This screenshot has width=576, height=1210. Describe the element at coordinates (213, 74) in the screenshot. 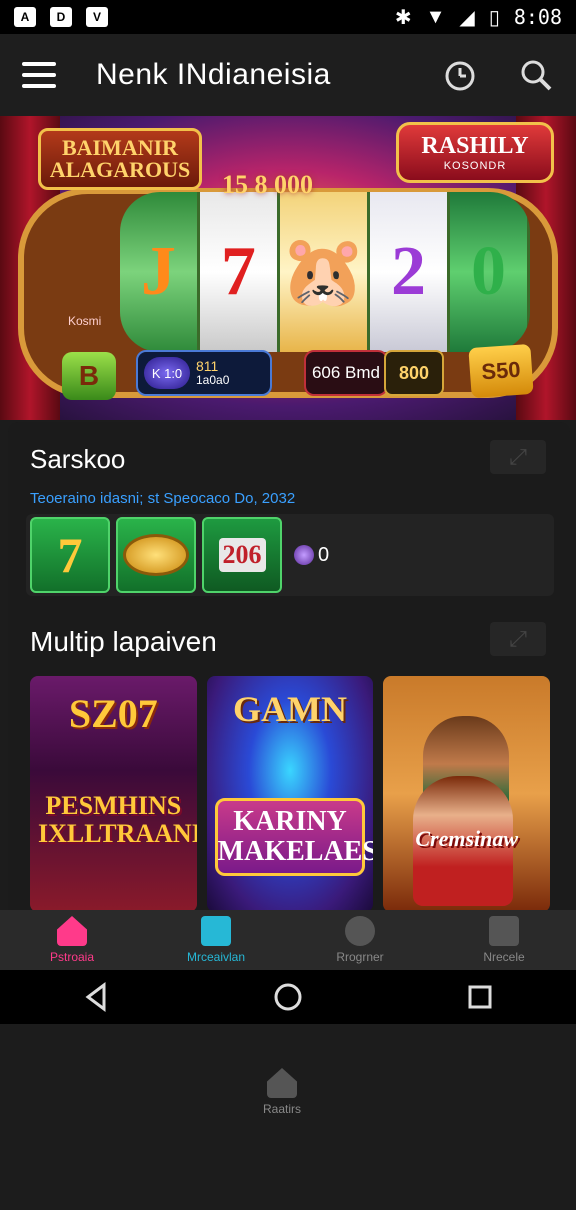

I see `app-title: Nenk INdianeisia` at that location.